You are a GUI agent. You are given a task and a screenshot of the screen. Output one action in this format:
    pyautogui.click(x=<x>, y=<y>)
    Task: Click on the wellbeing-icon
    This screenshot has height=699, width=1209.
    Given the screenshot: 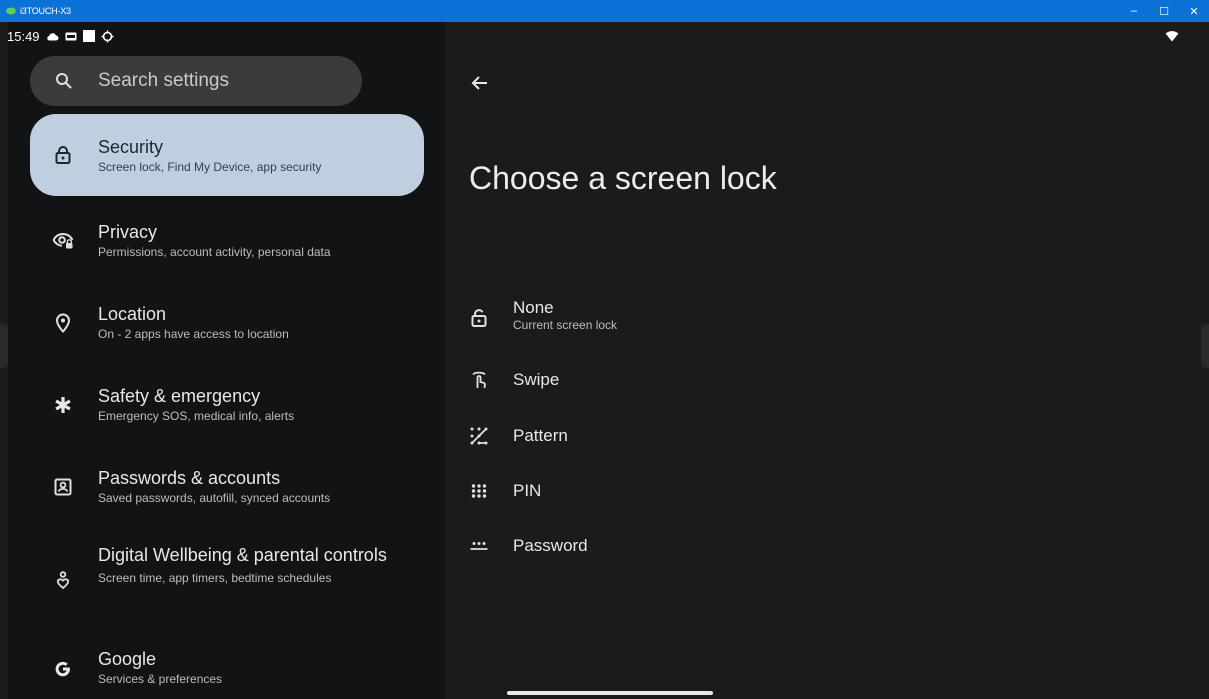 What is the action you would take?
    pyautogui.click(x=63, y=581)
    